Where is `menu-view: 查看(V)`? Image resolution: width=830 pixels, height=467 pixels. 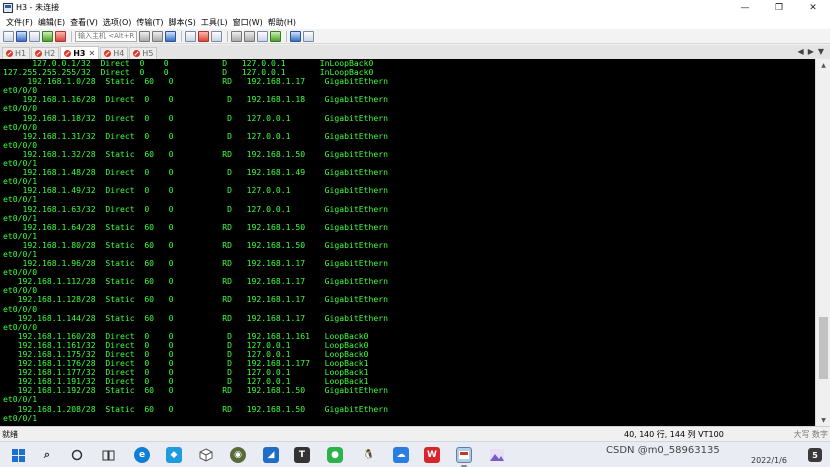 menu-view: 查看(V) is located at coordinates (84, 22).